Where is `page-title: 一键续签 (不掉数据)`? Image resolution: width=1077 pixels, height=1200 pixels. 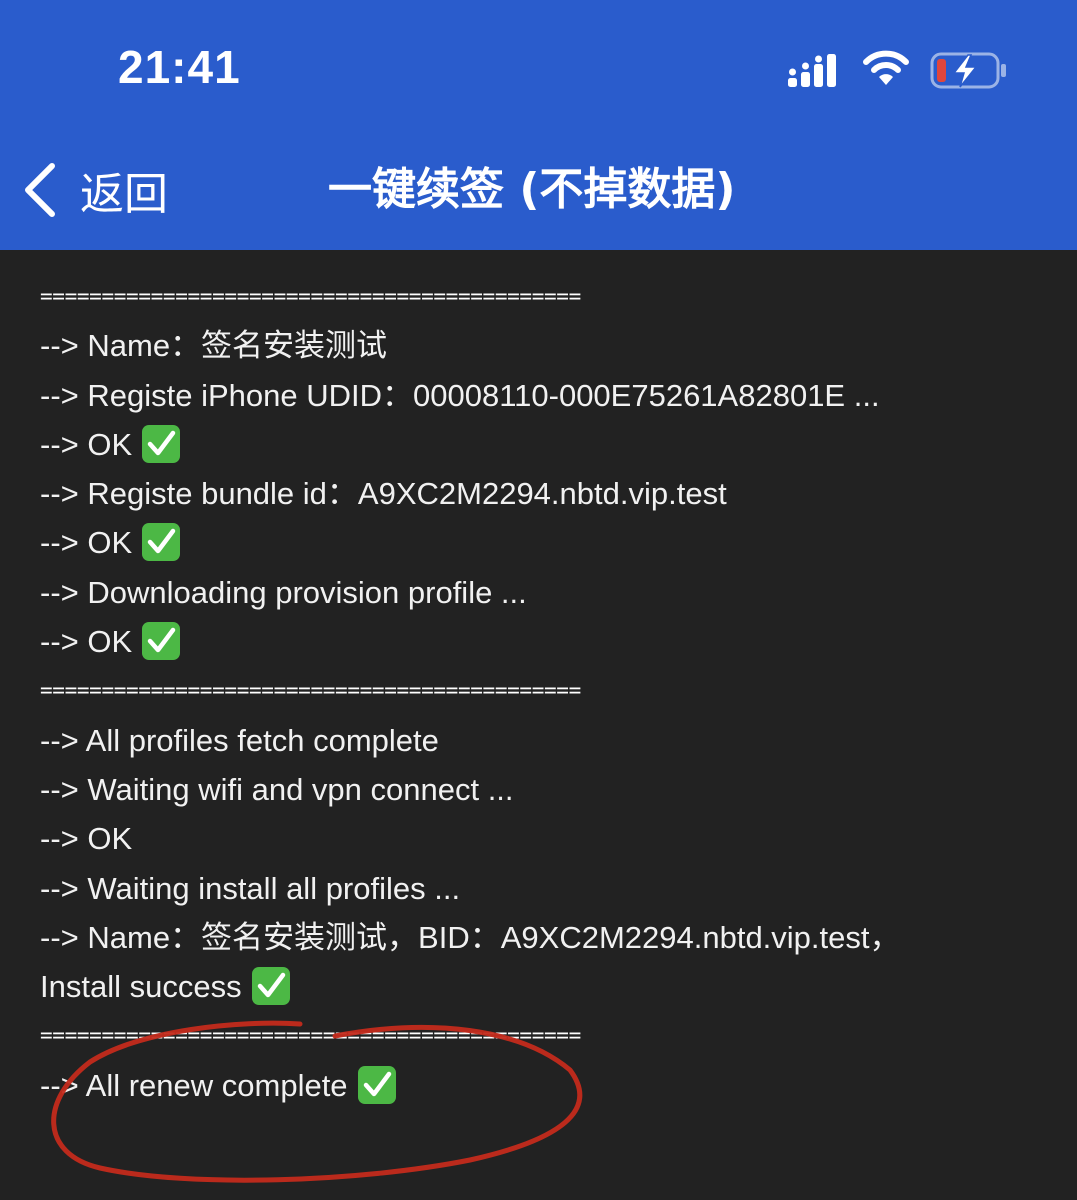 page-title: 一键续签 (不掉数据) is located at coordinates (532, 189).